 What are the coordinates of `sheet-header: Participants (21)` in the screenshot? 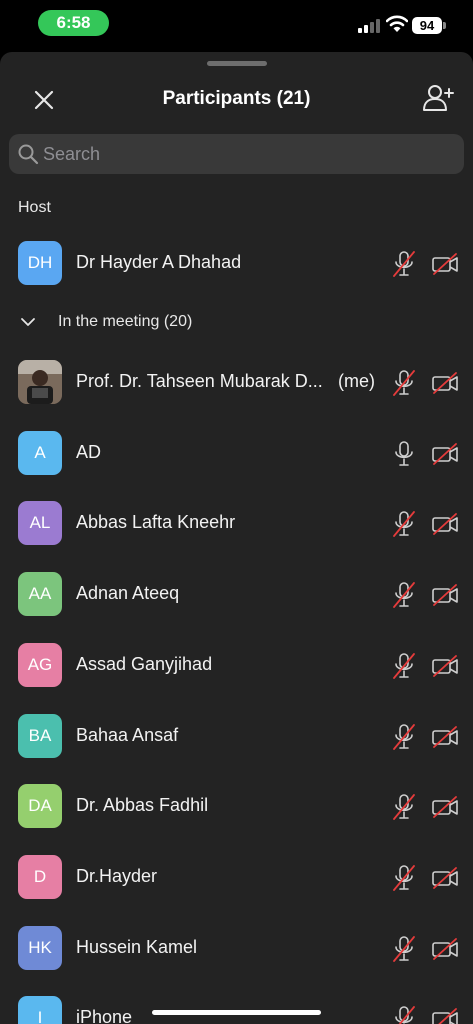 It's located at (236, 99).